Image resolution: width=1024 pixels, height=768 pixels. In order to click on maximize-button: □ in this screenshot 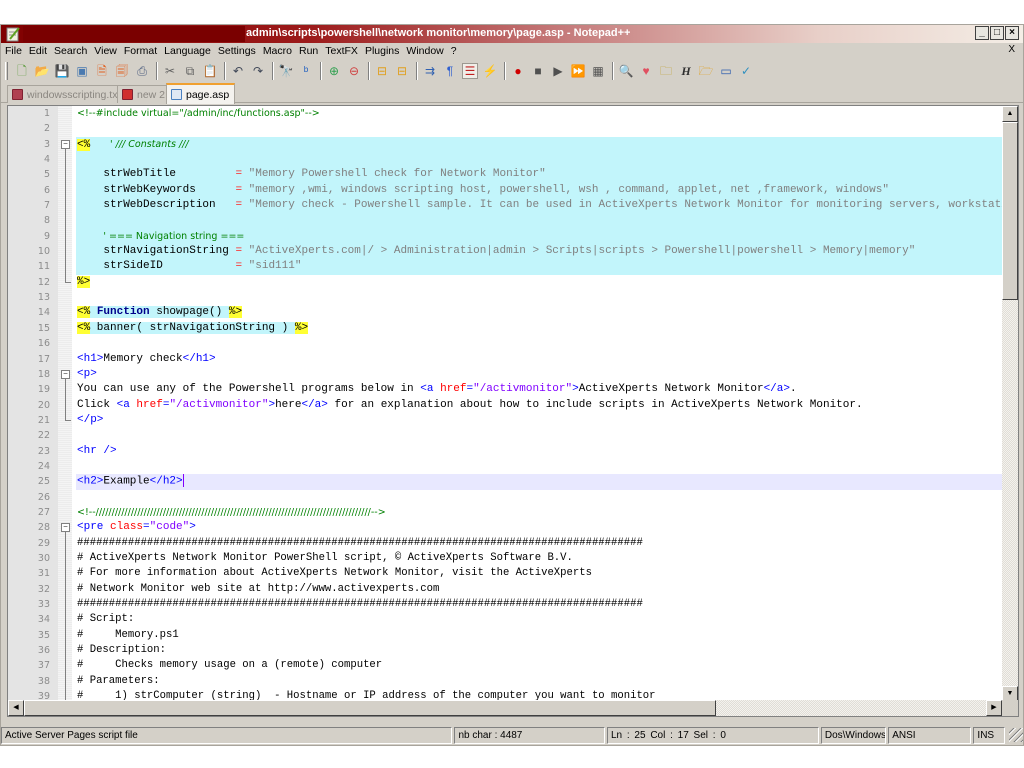, I will do `click(997, 33)`.